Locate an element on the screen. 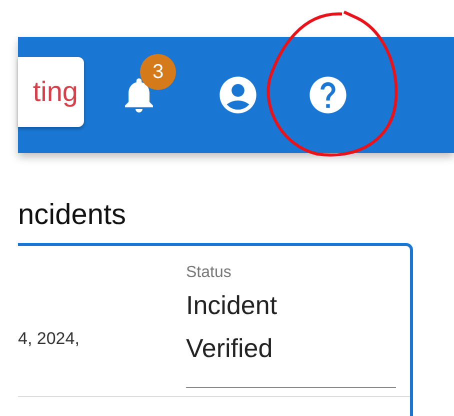 The width and height of the screenshot is (454, 416). notifications-button: 3 is located at coordinates (147, 85).